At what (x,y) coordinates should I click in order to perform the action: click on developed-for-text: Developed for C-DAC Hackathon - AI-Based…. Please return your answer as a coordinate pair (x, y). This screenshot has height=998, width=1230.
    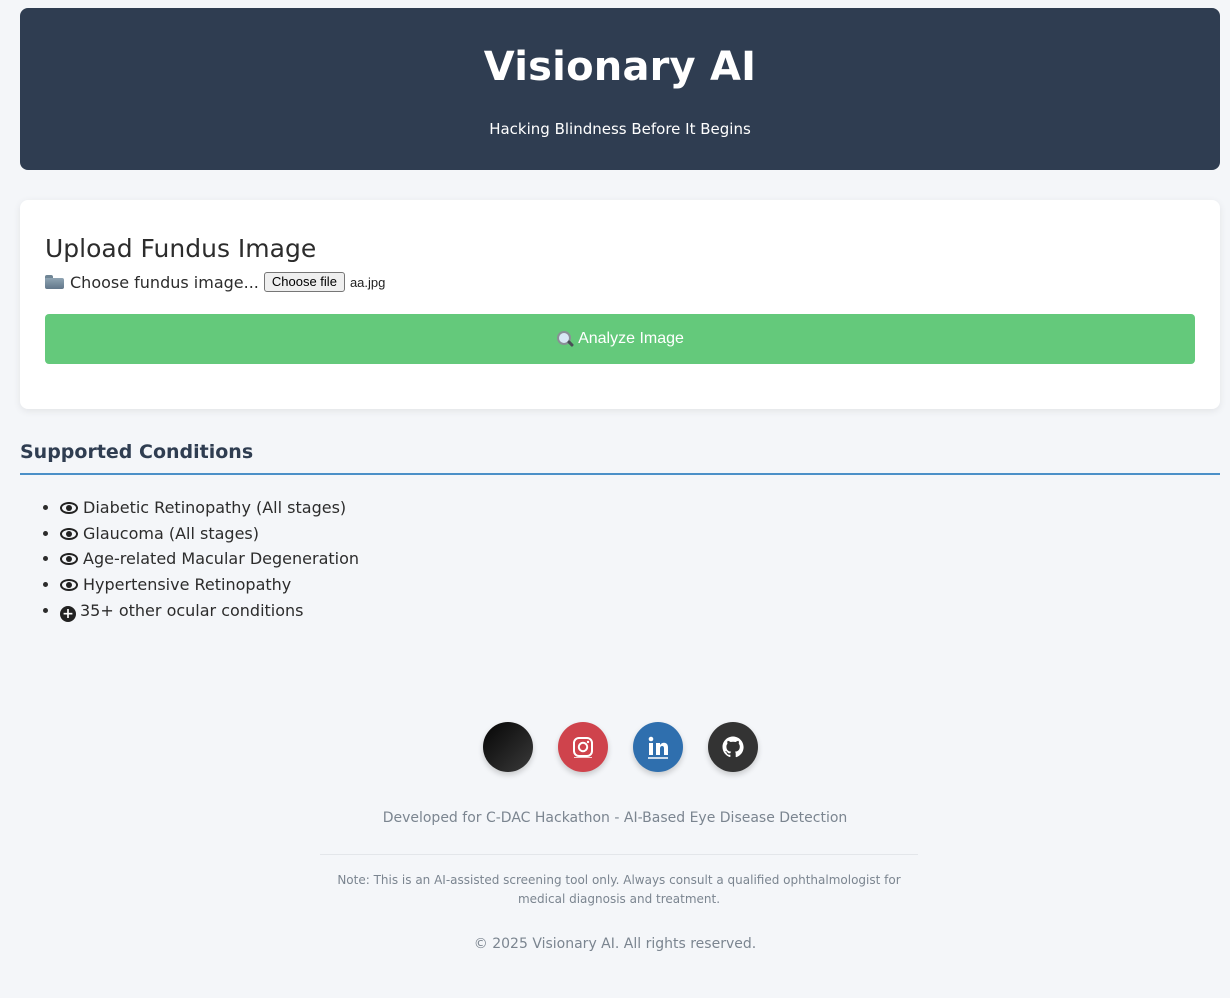
    Looking at the image, I should click on (615, 818).